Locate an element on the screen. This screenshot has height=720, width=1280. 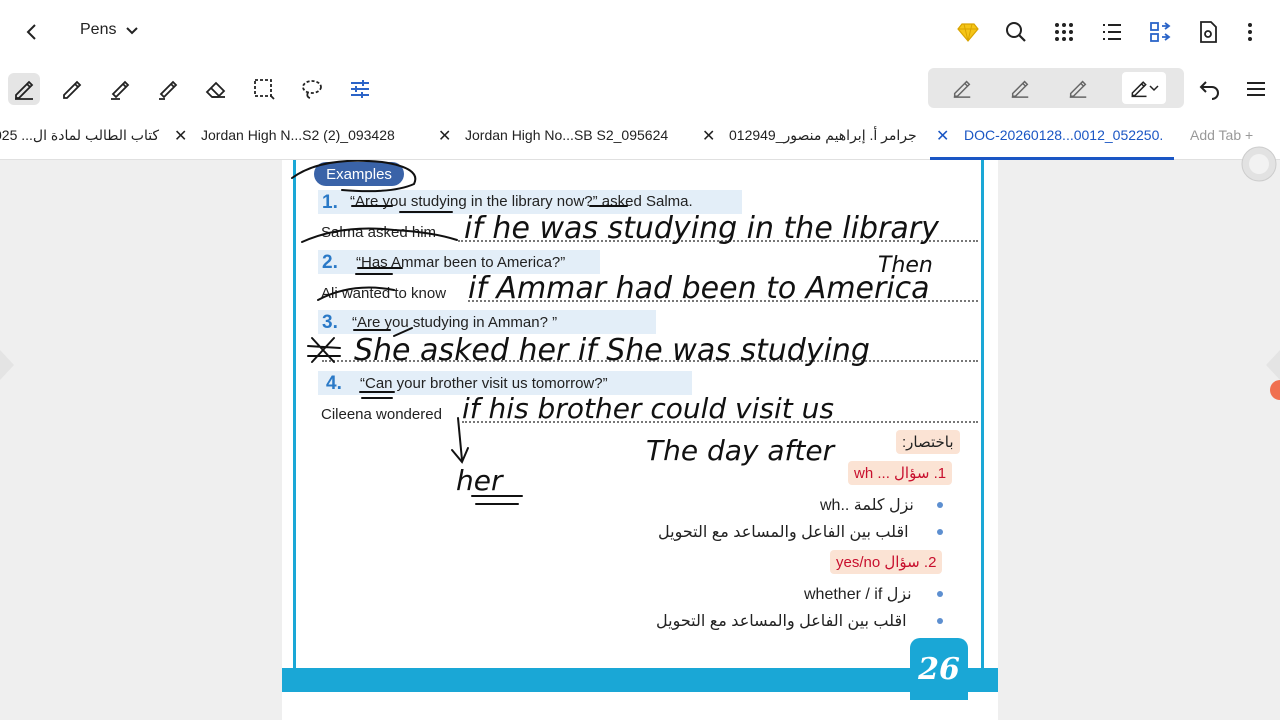
toolbar-menu-button is located at coordinates (1256, 89).